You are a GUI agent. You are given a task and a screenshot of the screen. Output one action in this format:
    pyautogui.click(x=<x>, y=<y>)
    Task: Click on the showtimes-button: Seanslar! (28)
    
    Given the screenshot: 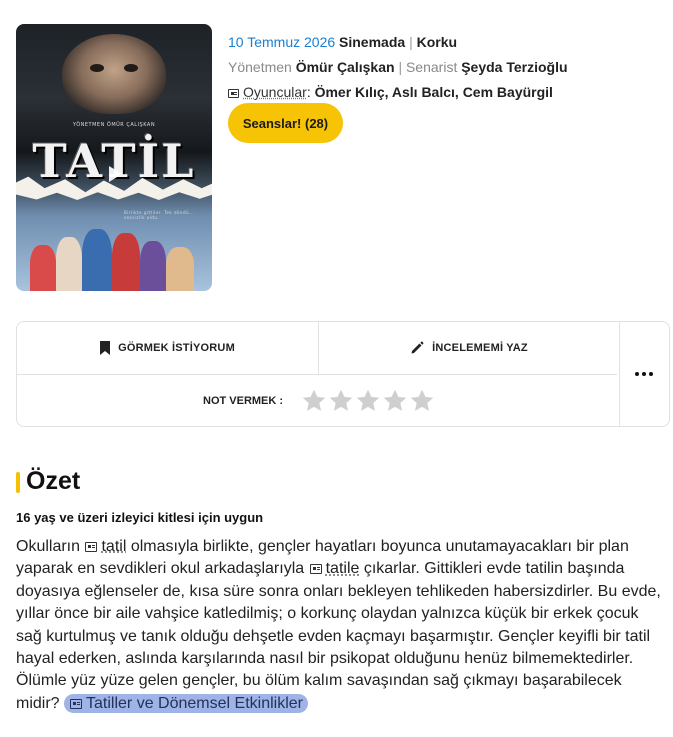 What is the action you would take?
    pyautogui.click(x=285, y=123)
    